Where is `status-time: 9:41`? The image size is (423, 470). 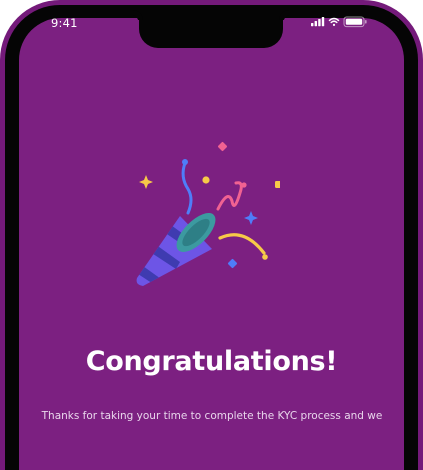
status-time: 9:41 is located at coordinates (64, 23).